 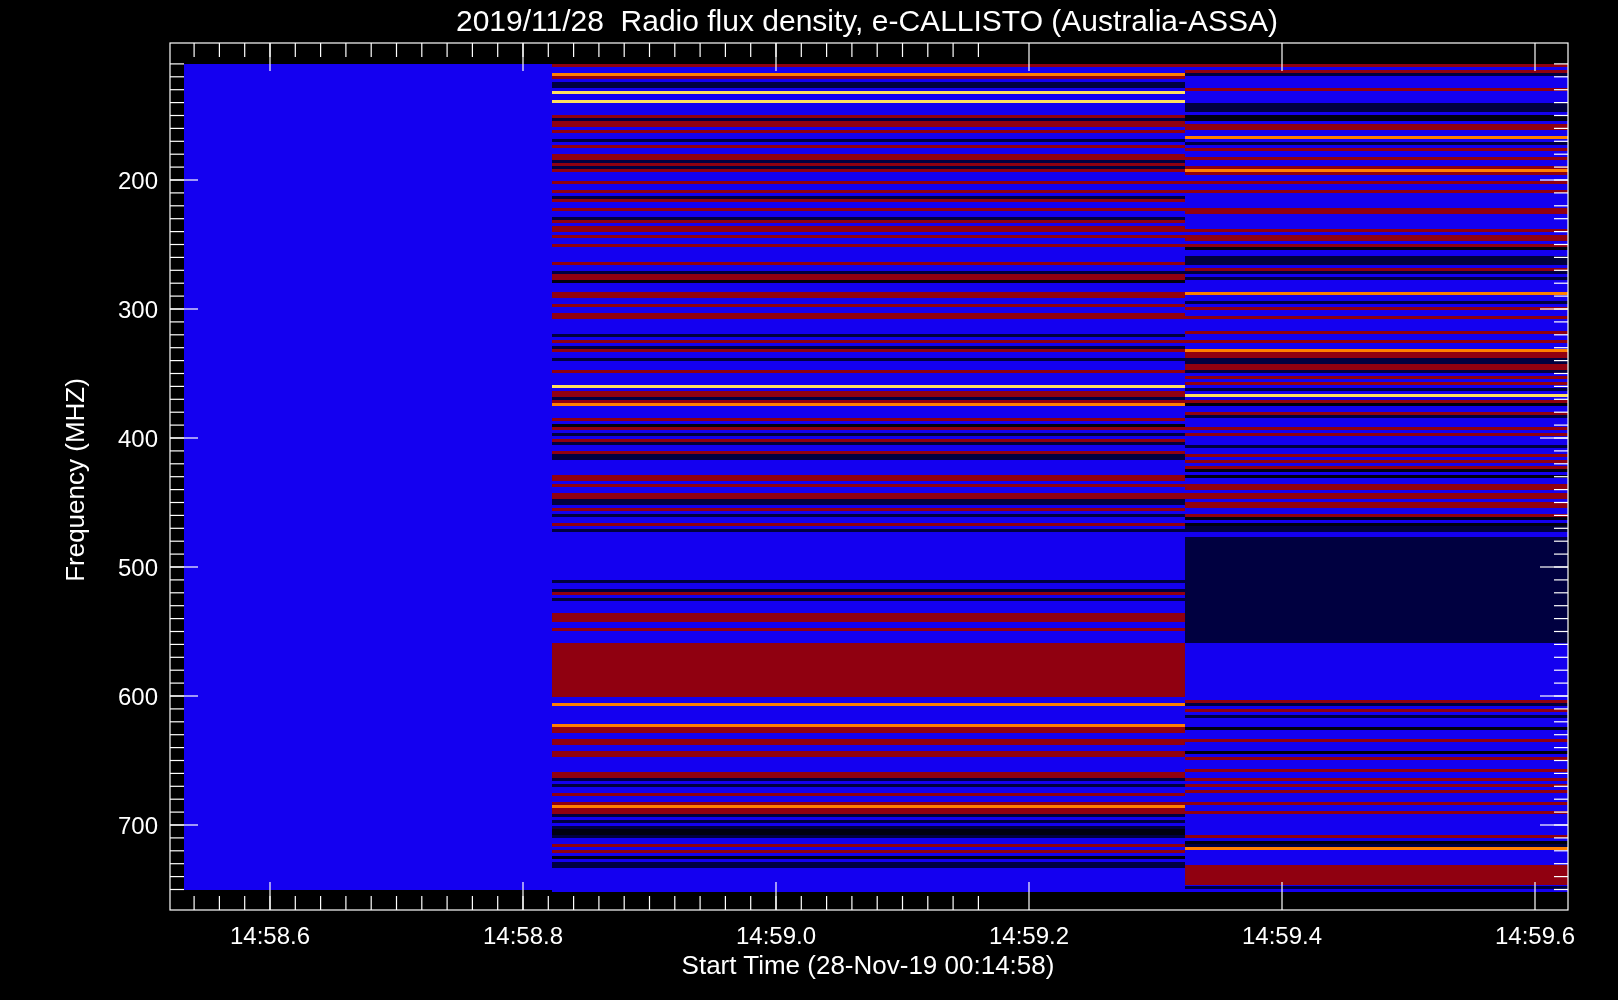 I want to click on tick-label: 14:58.8, so click(x=523, y=935).